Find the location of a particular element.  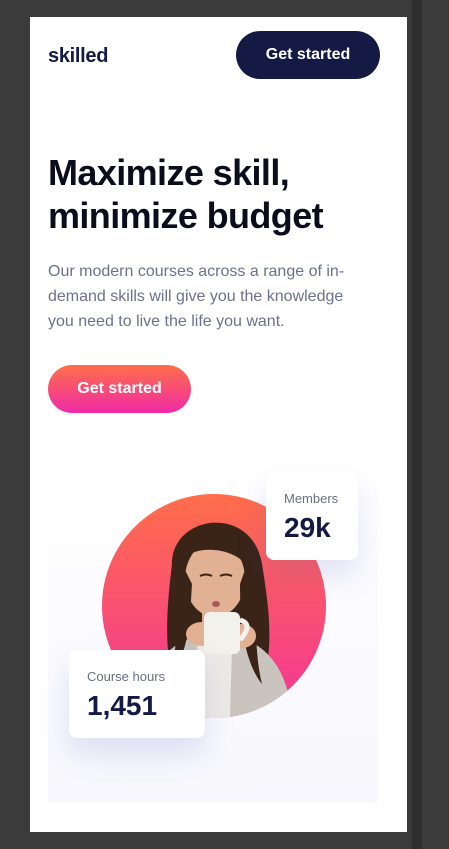

hero-get-started-button: Get started is located at coordinates (119, 389).